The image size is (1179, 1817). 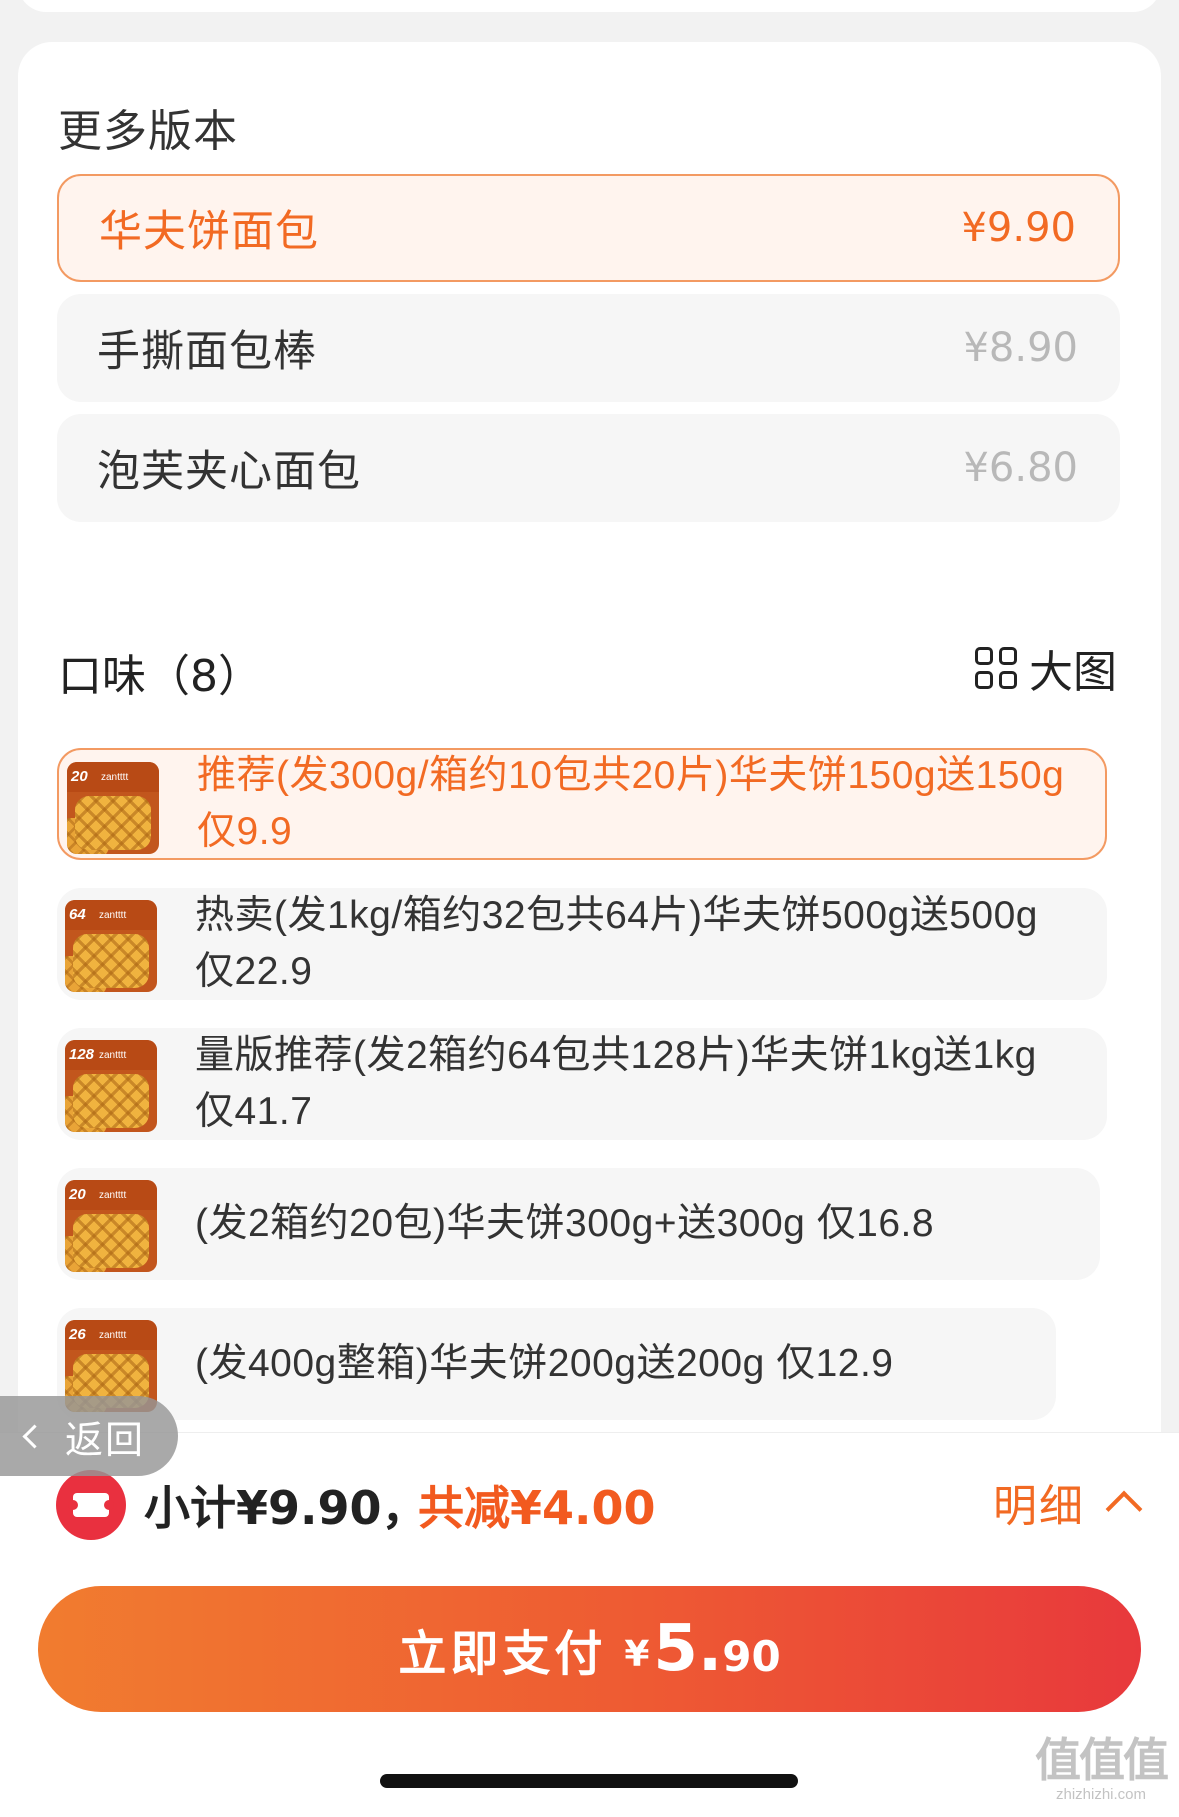 I want to click on flavor-label: 热卖(发1kg/箱约32包共64片)华夫饼500g送500g 仅22.9, so click(x=616, y=943).